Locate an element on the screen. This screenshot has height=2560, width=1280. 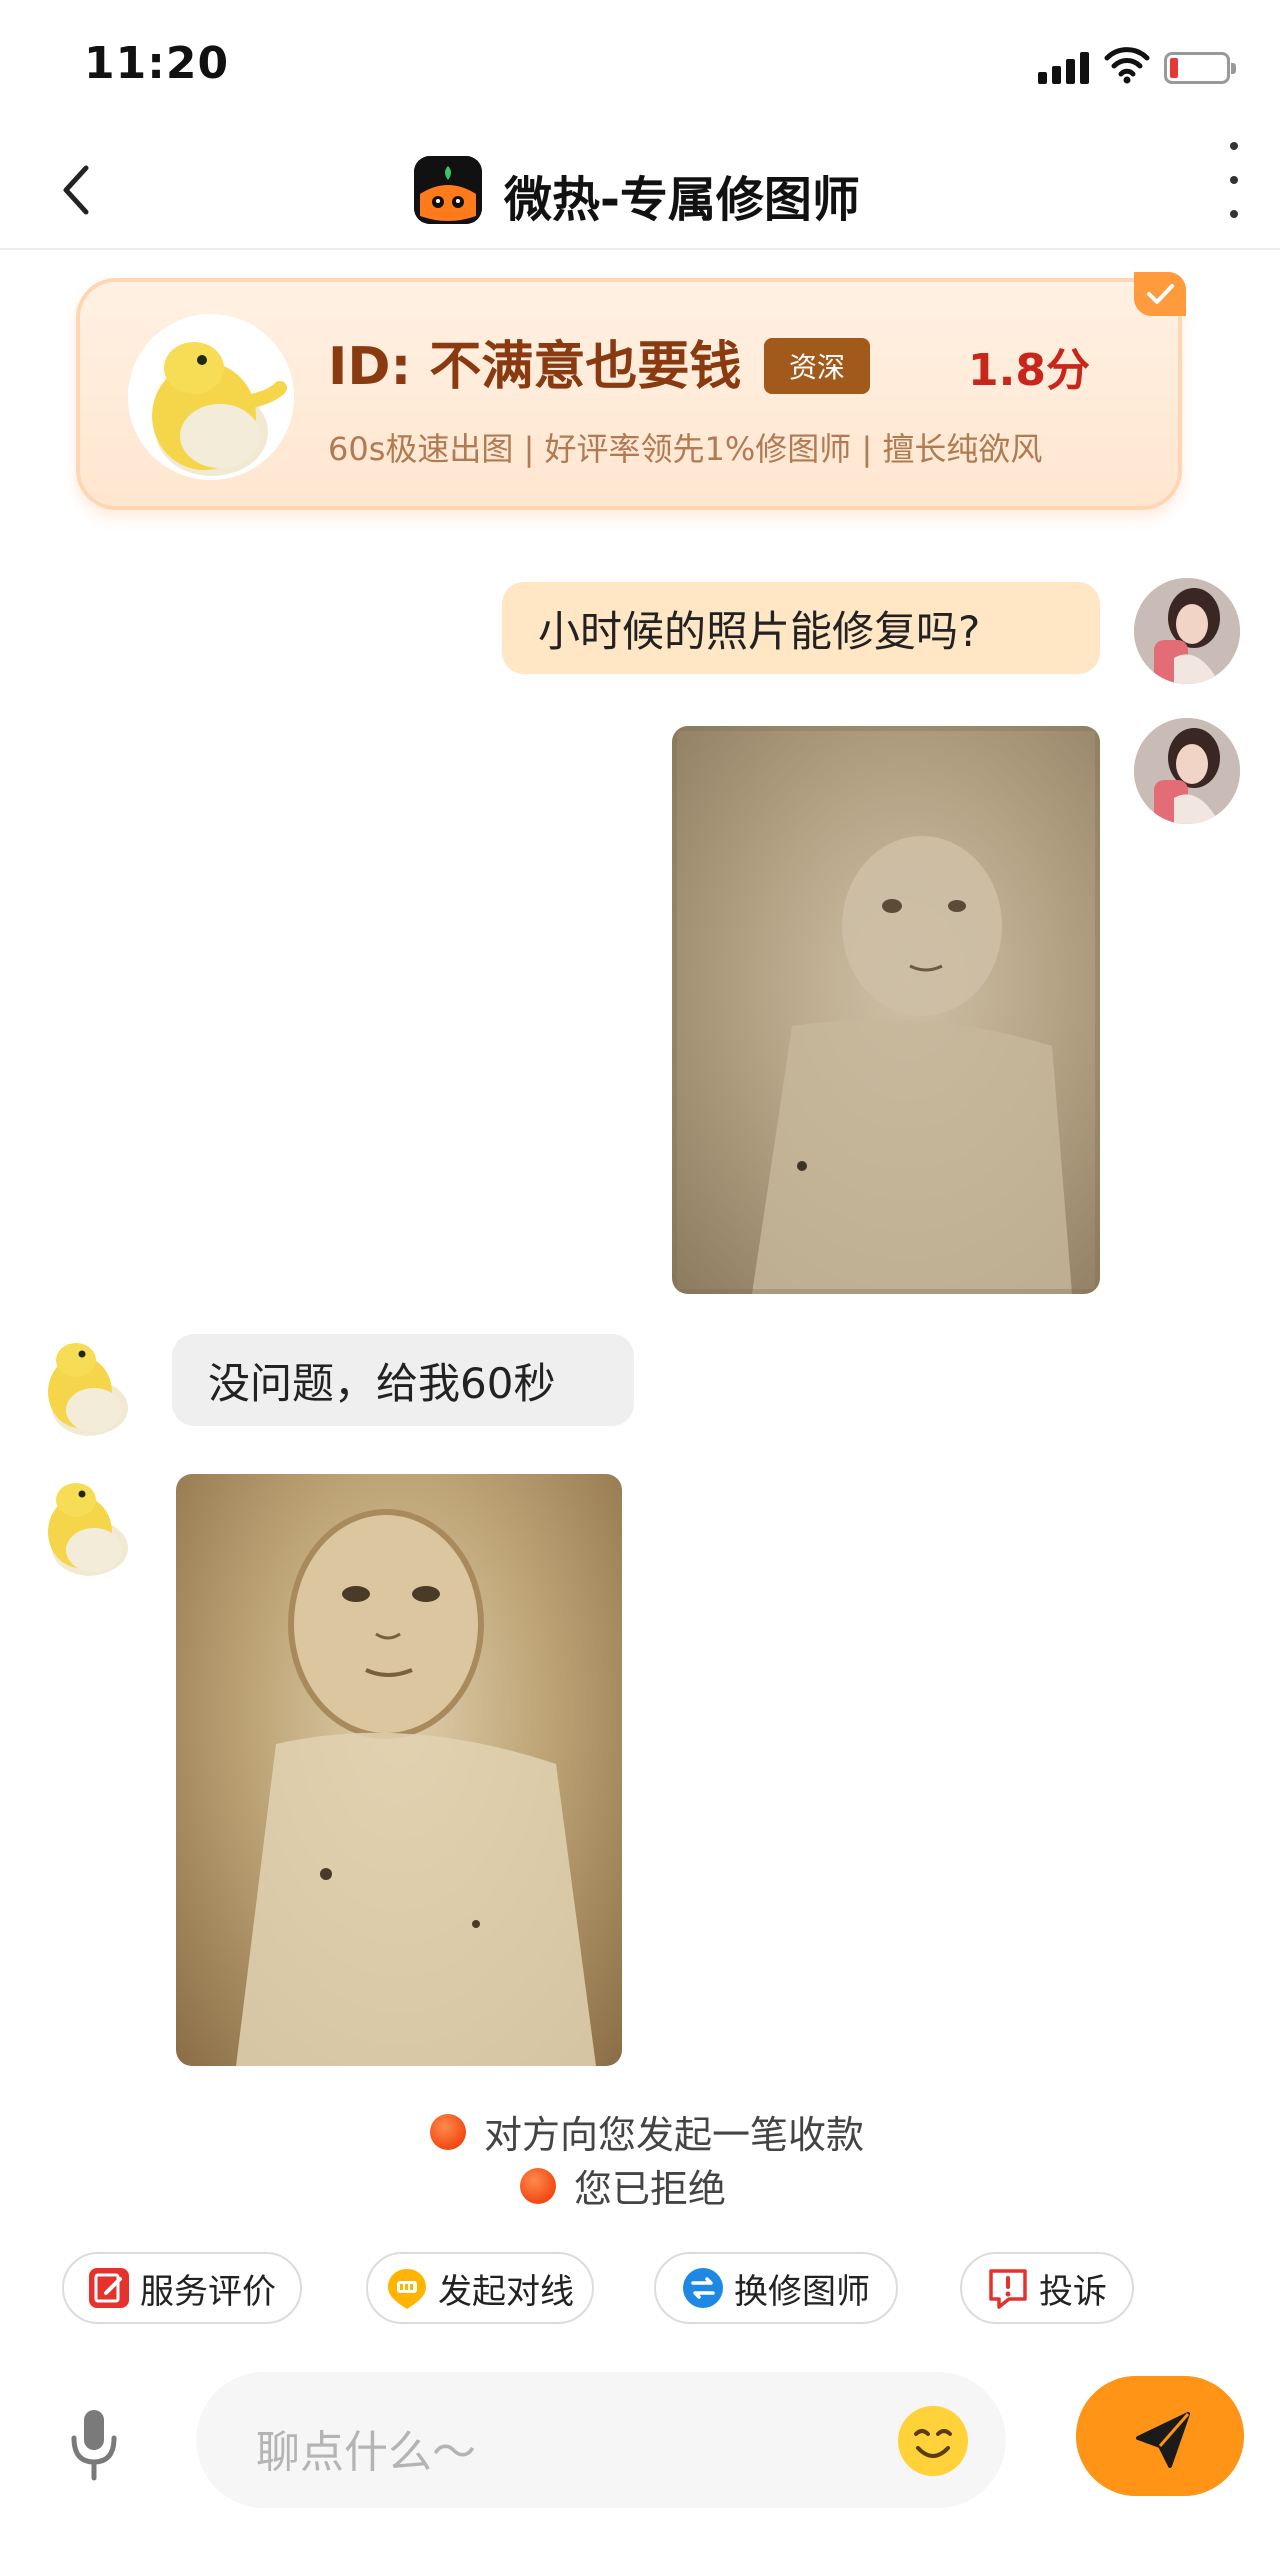
chip-label: 换修图师 is located at coordinates (802, 2291).